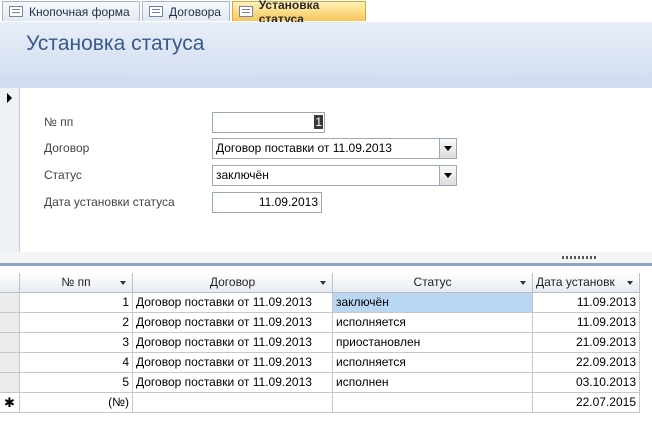 The width and height of the screenshot is (652, 423). Describe the element at coordinates (115, 43) in the screenshot. I see `page-title: Установка статуса` at that location.